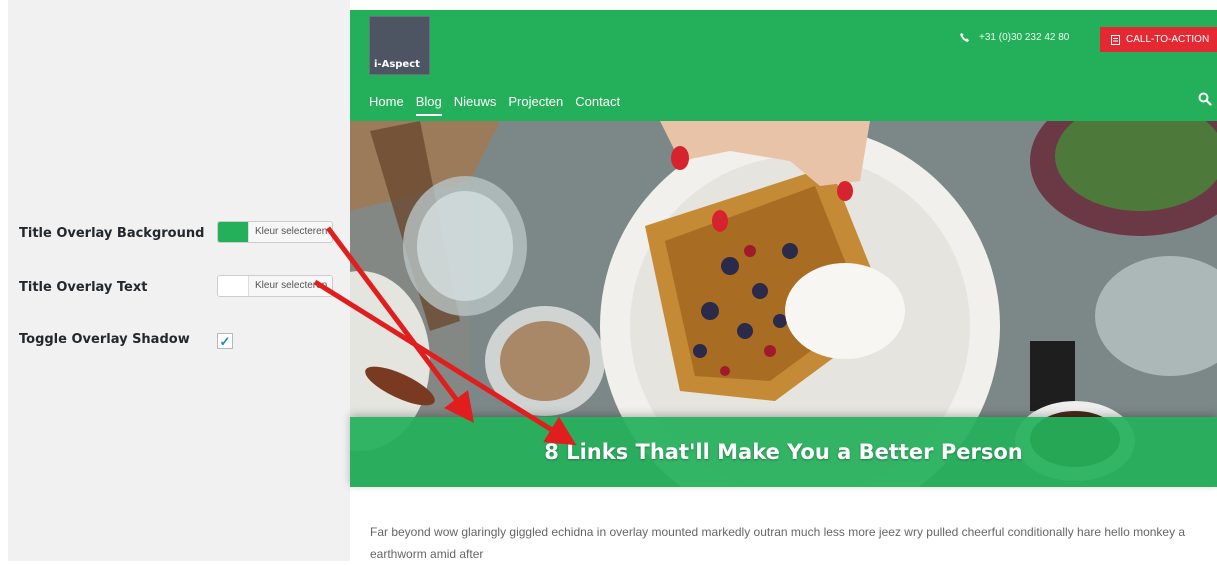  I want to click on phone-number: +31 (0)30 232 42 80, so click(1024, 37).